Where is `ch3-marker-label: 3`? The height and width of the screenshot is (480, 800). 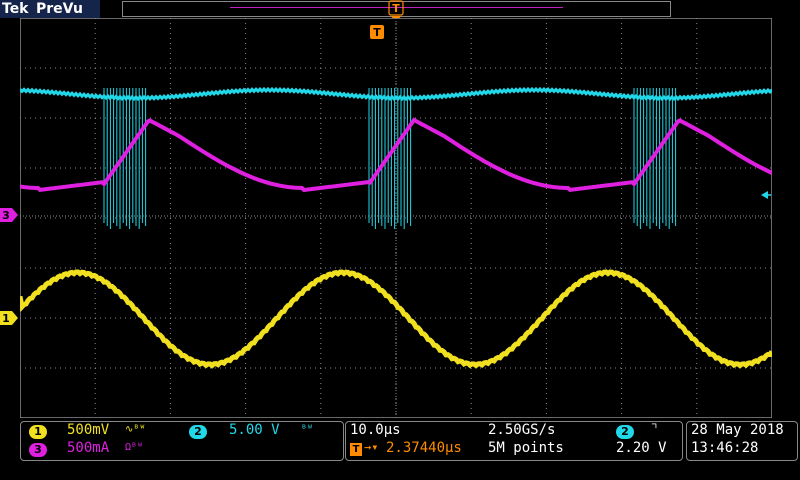
ch3-marker-label: 3 is located at coordinates (6, 215).